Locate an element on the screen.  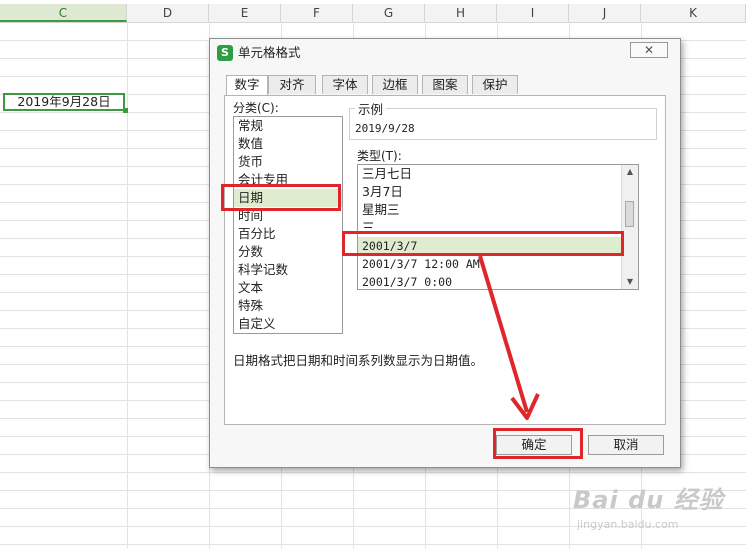
tab-number: 数字 is located at coordinates (247, 85).